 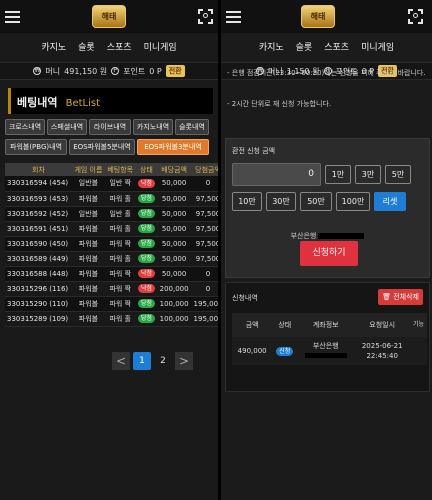 What do you see at coordinates (38, 229) in the screenshot?
I see `cell-round: 330316591 (451)` at bounding box center [38, 229].